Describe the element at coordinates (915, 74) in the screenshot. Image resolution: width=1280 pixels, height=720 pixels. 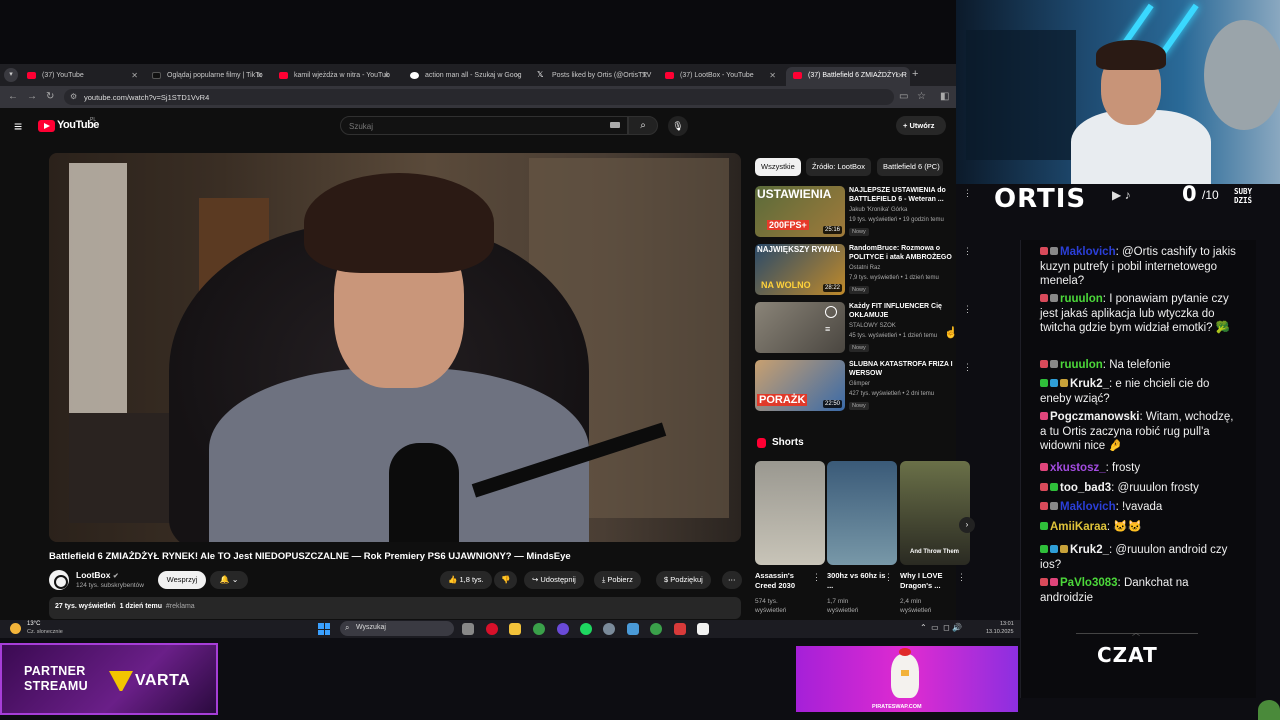
I see `new-tab-button: +` at that location.